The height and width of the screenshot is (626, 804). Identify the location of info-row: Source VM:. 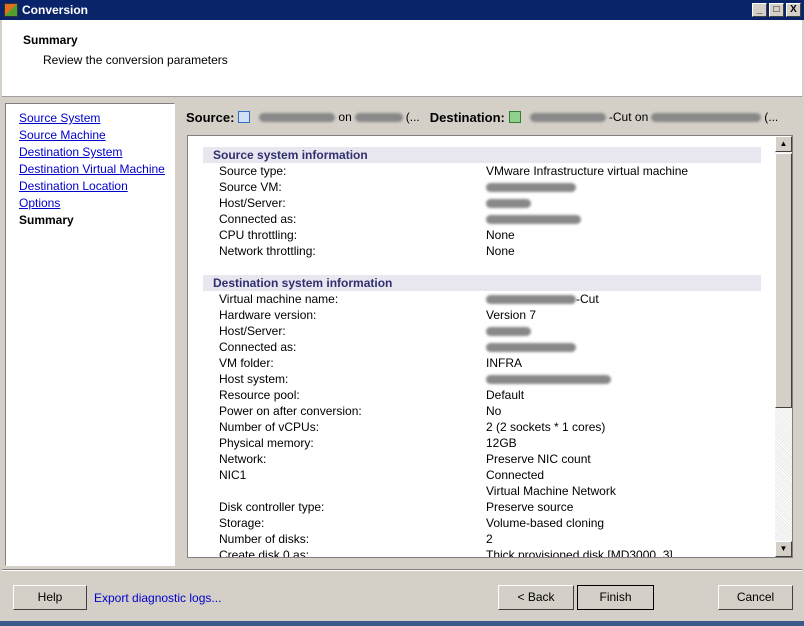
(481, 187).